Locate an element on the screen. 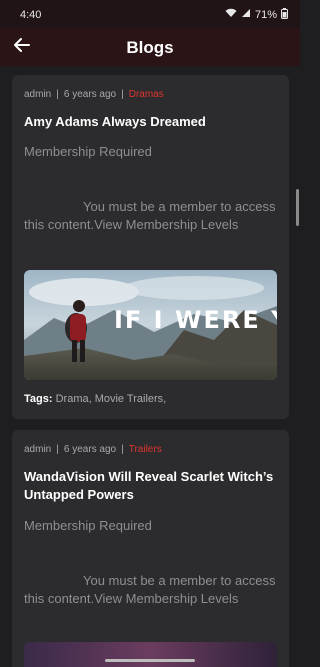 Image resolution: width=320 pixels, height=667 pixels. post-meta: admin | 6 years ago | Dramas is located at coordinates (94, 94).